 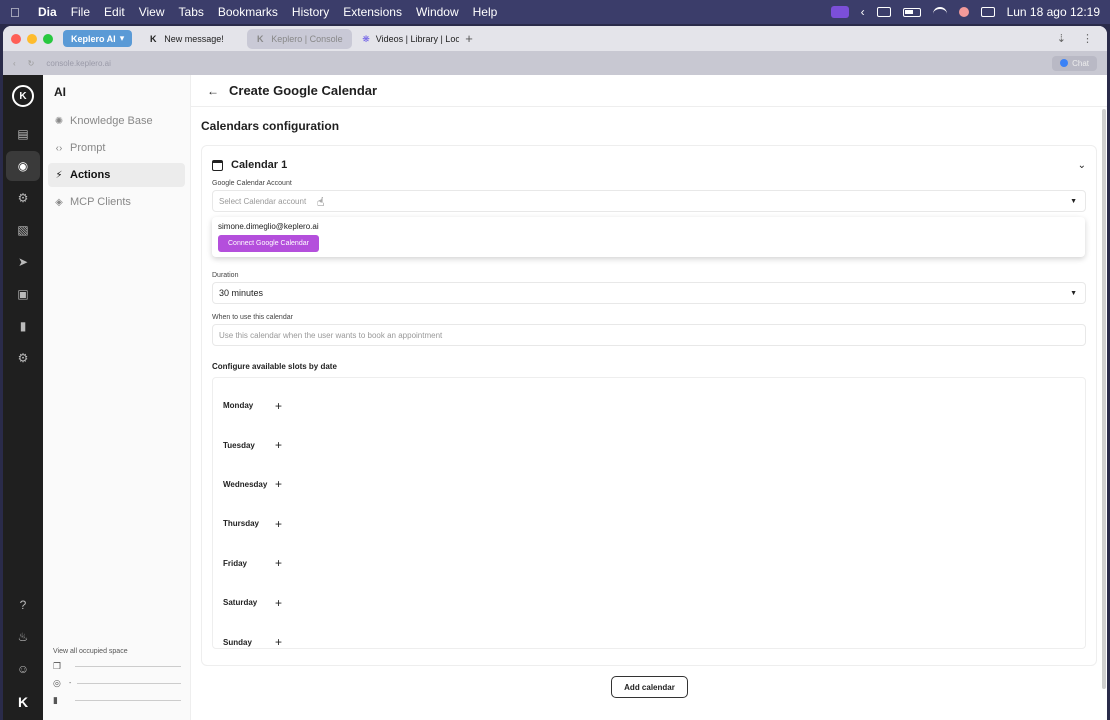 I want to click on tab-new-message: K New message!, so click(x=192, y=39).